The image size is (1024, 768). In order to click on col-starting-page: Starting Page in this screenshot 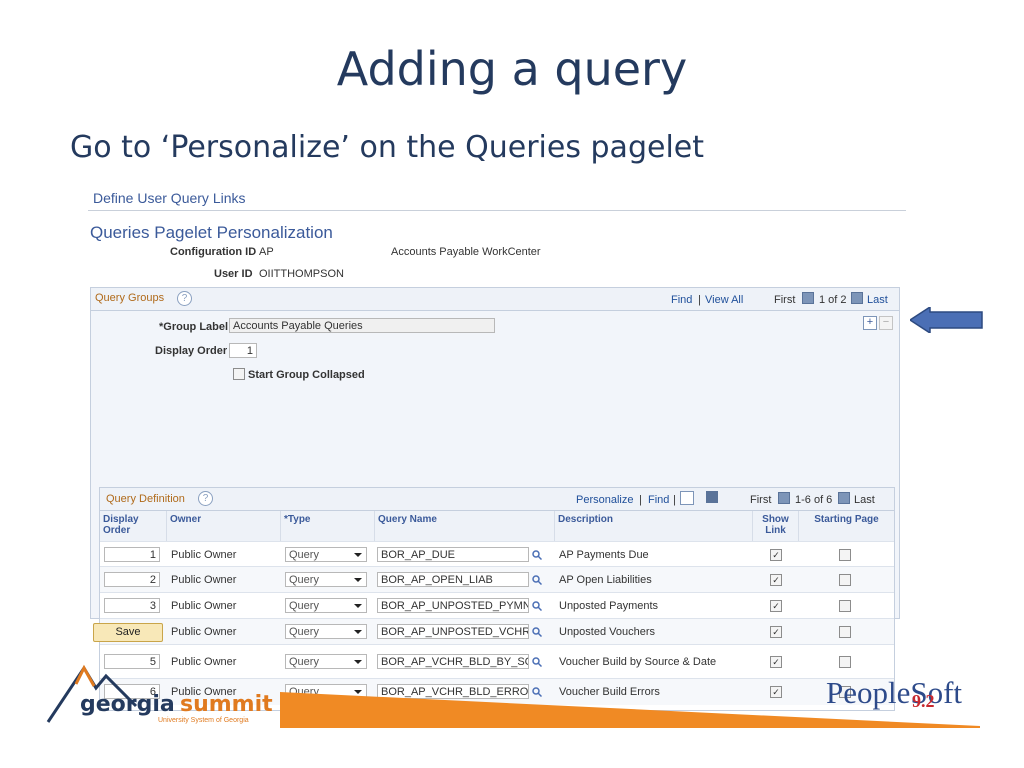, I will do `click(846, 526)`.